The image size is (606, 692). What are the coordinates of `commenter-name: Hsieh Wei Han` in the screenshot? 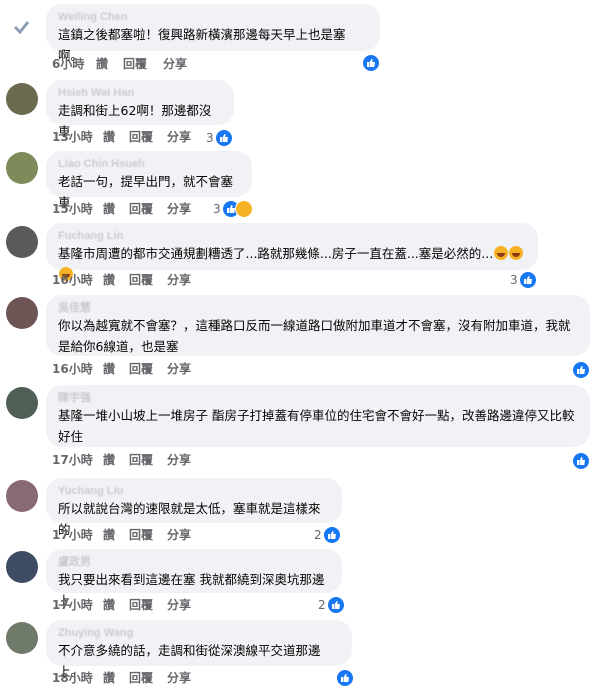 It's located at (140, 93).